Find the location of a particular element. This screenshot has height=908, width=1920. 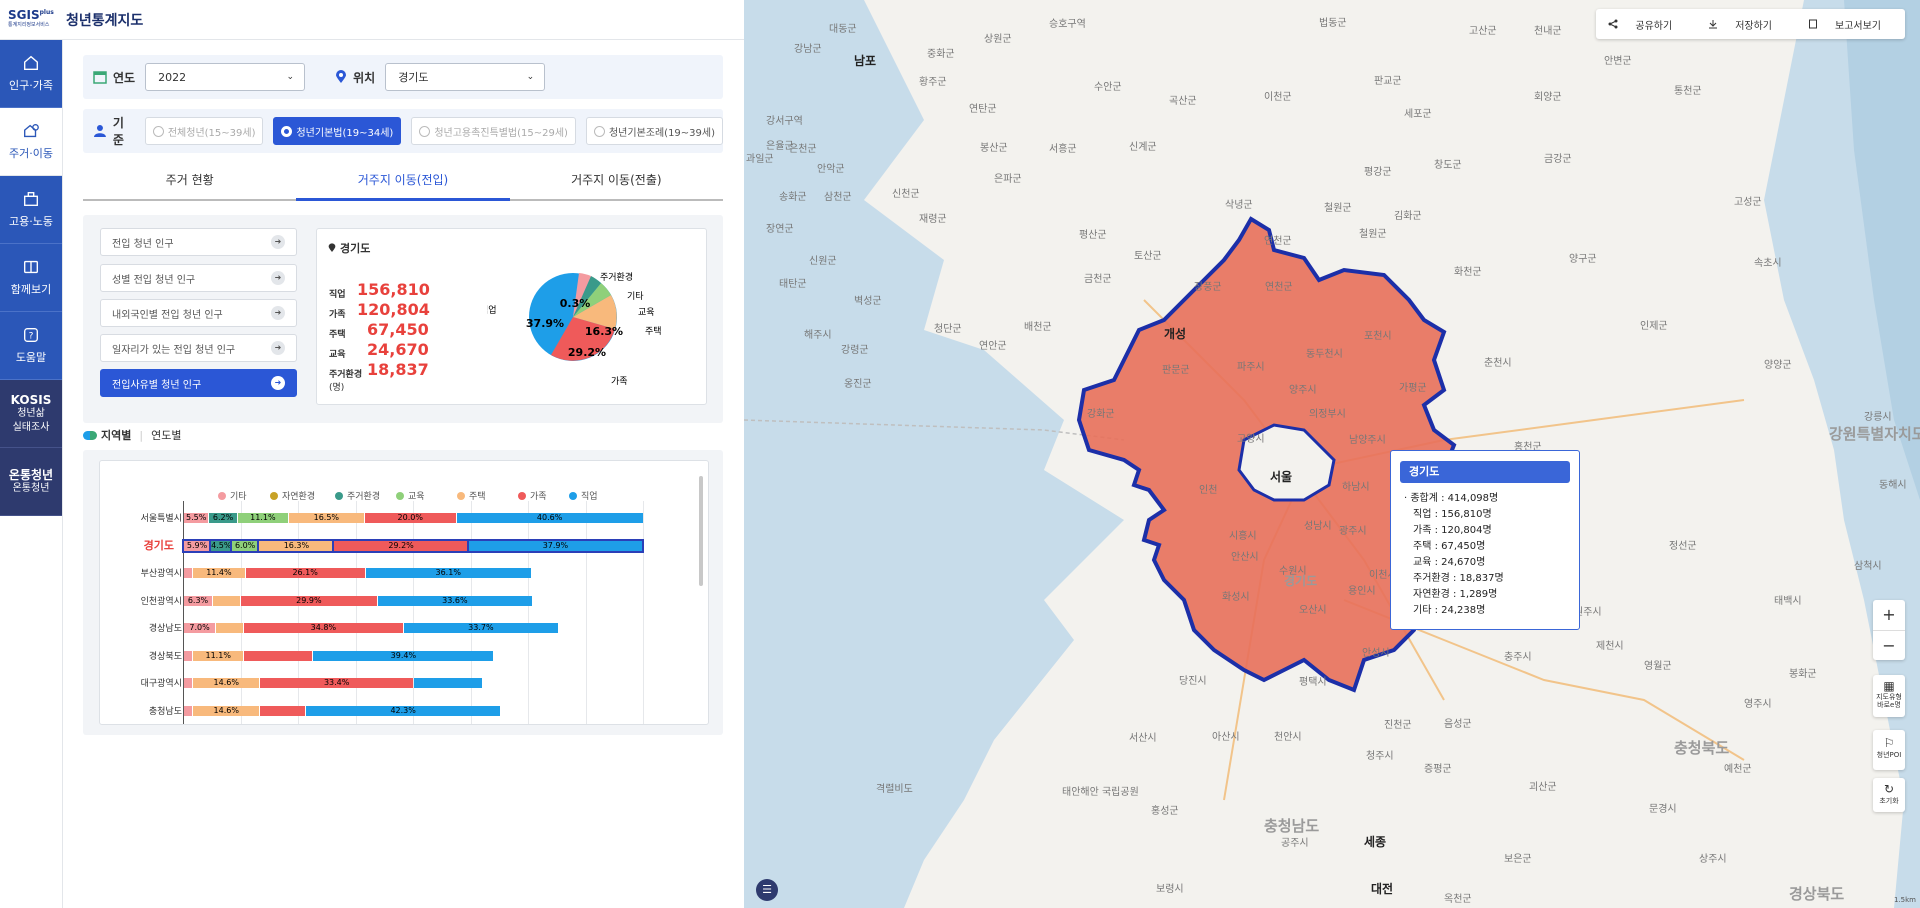

bar-segment: 26.1% is located at coordinates (305, 573).